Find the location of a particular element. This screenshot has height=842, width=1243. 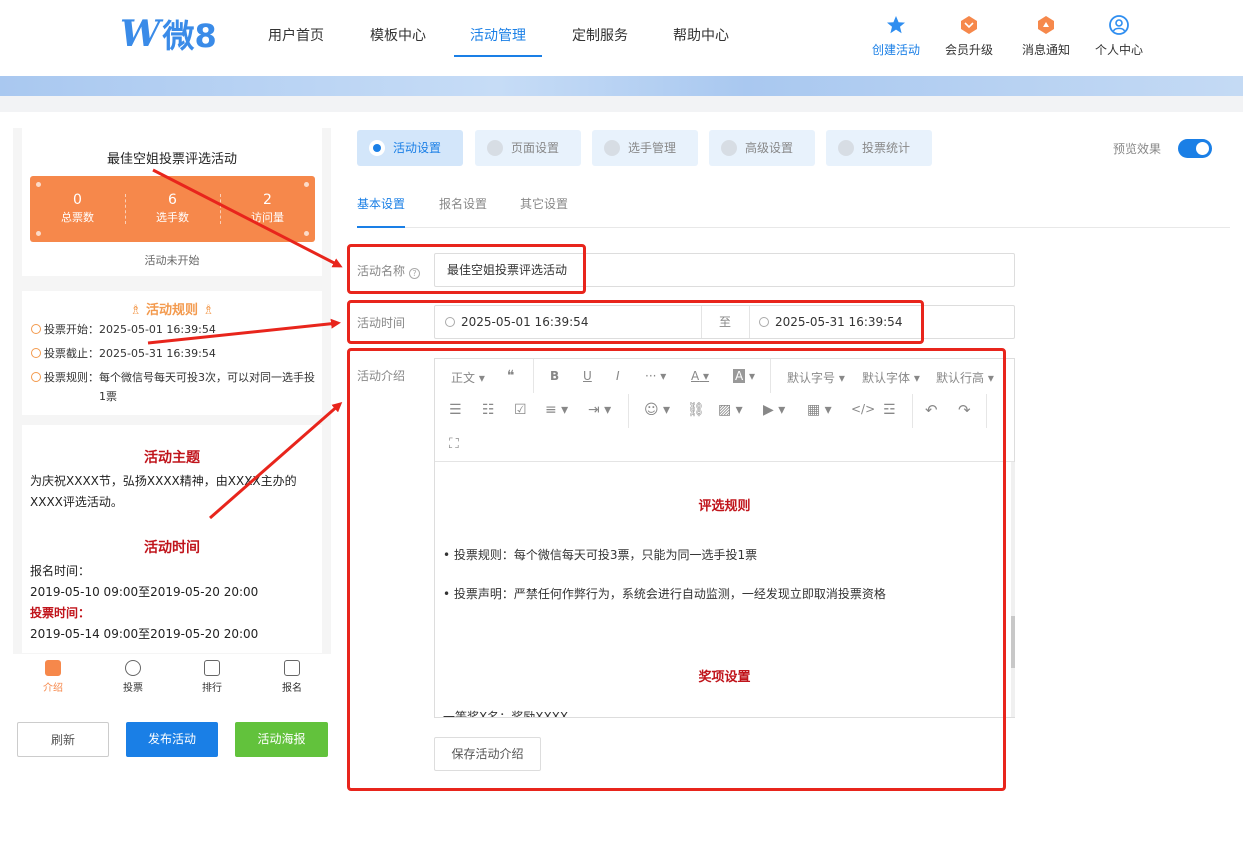

subtab-active-underline is located at coordinates (381, 227).